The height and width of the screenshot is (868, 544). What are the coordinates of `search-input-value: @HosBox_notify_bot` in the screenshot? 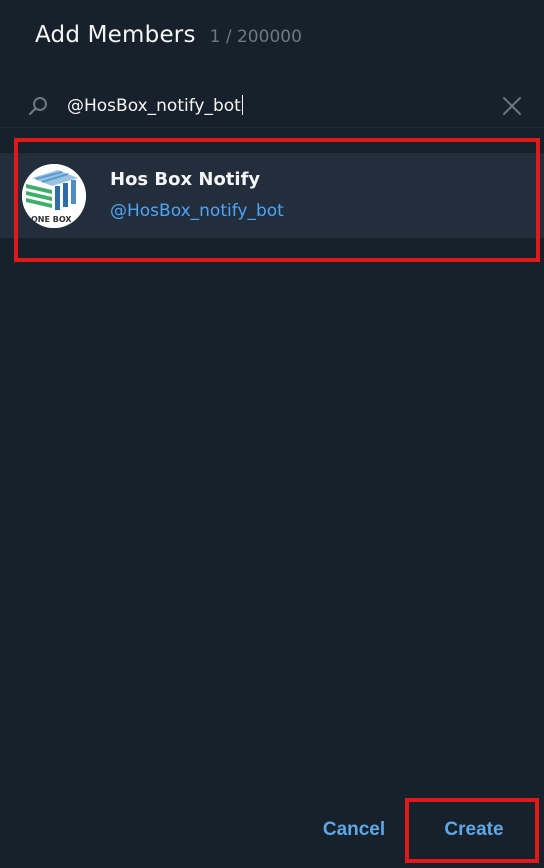 It's located at (154, 106).